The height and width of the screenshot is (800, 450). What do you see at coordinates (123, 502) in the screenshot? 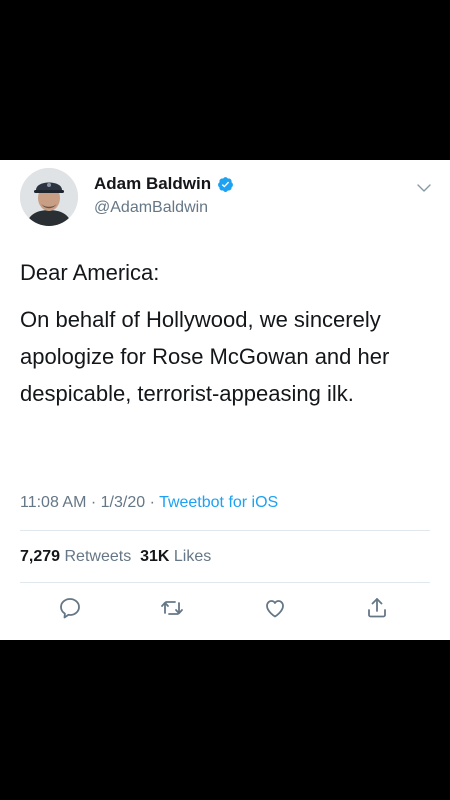
I see `tweet-date: 1/3/20` at bounding box center [123, 502].